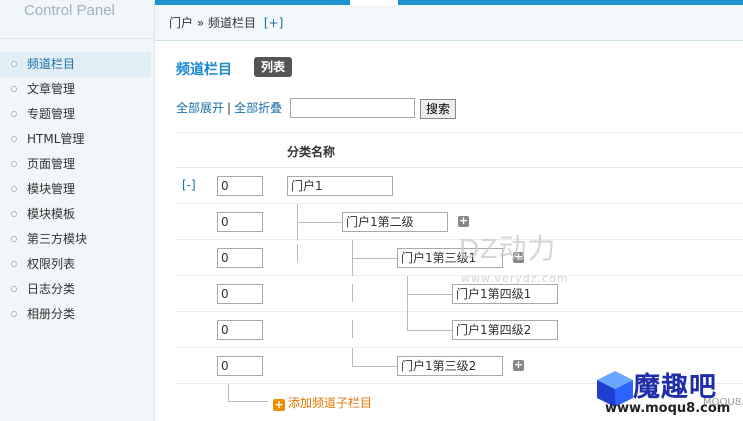 This screenshot has height=421, width=743. What do you see at coordinates (395, 222) in the screenshot?
I see `category-name-input: 门户1第二级` at bounding box center [395, 222].